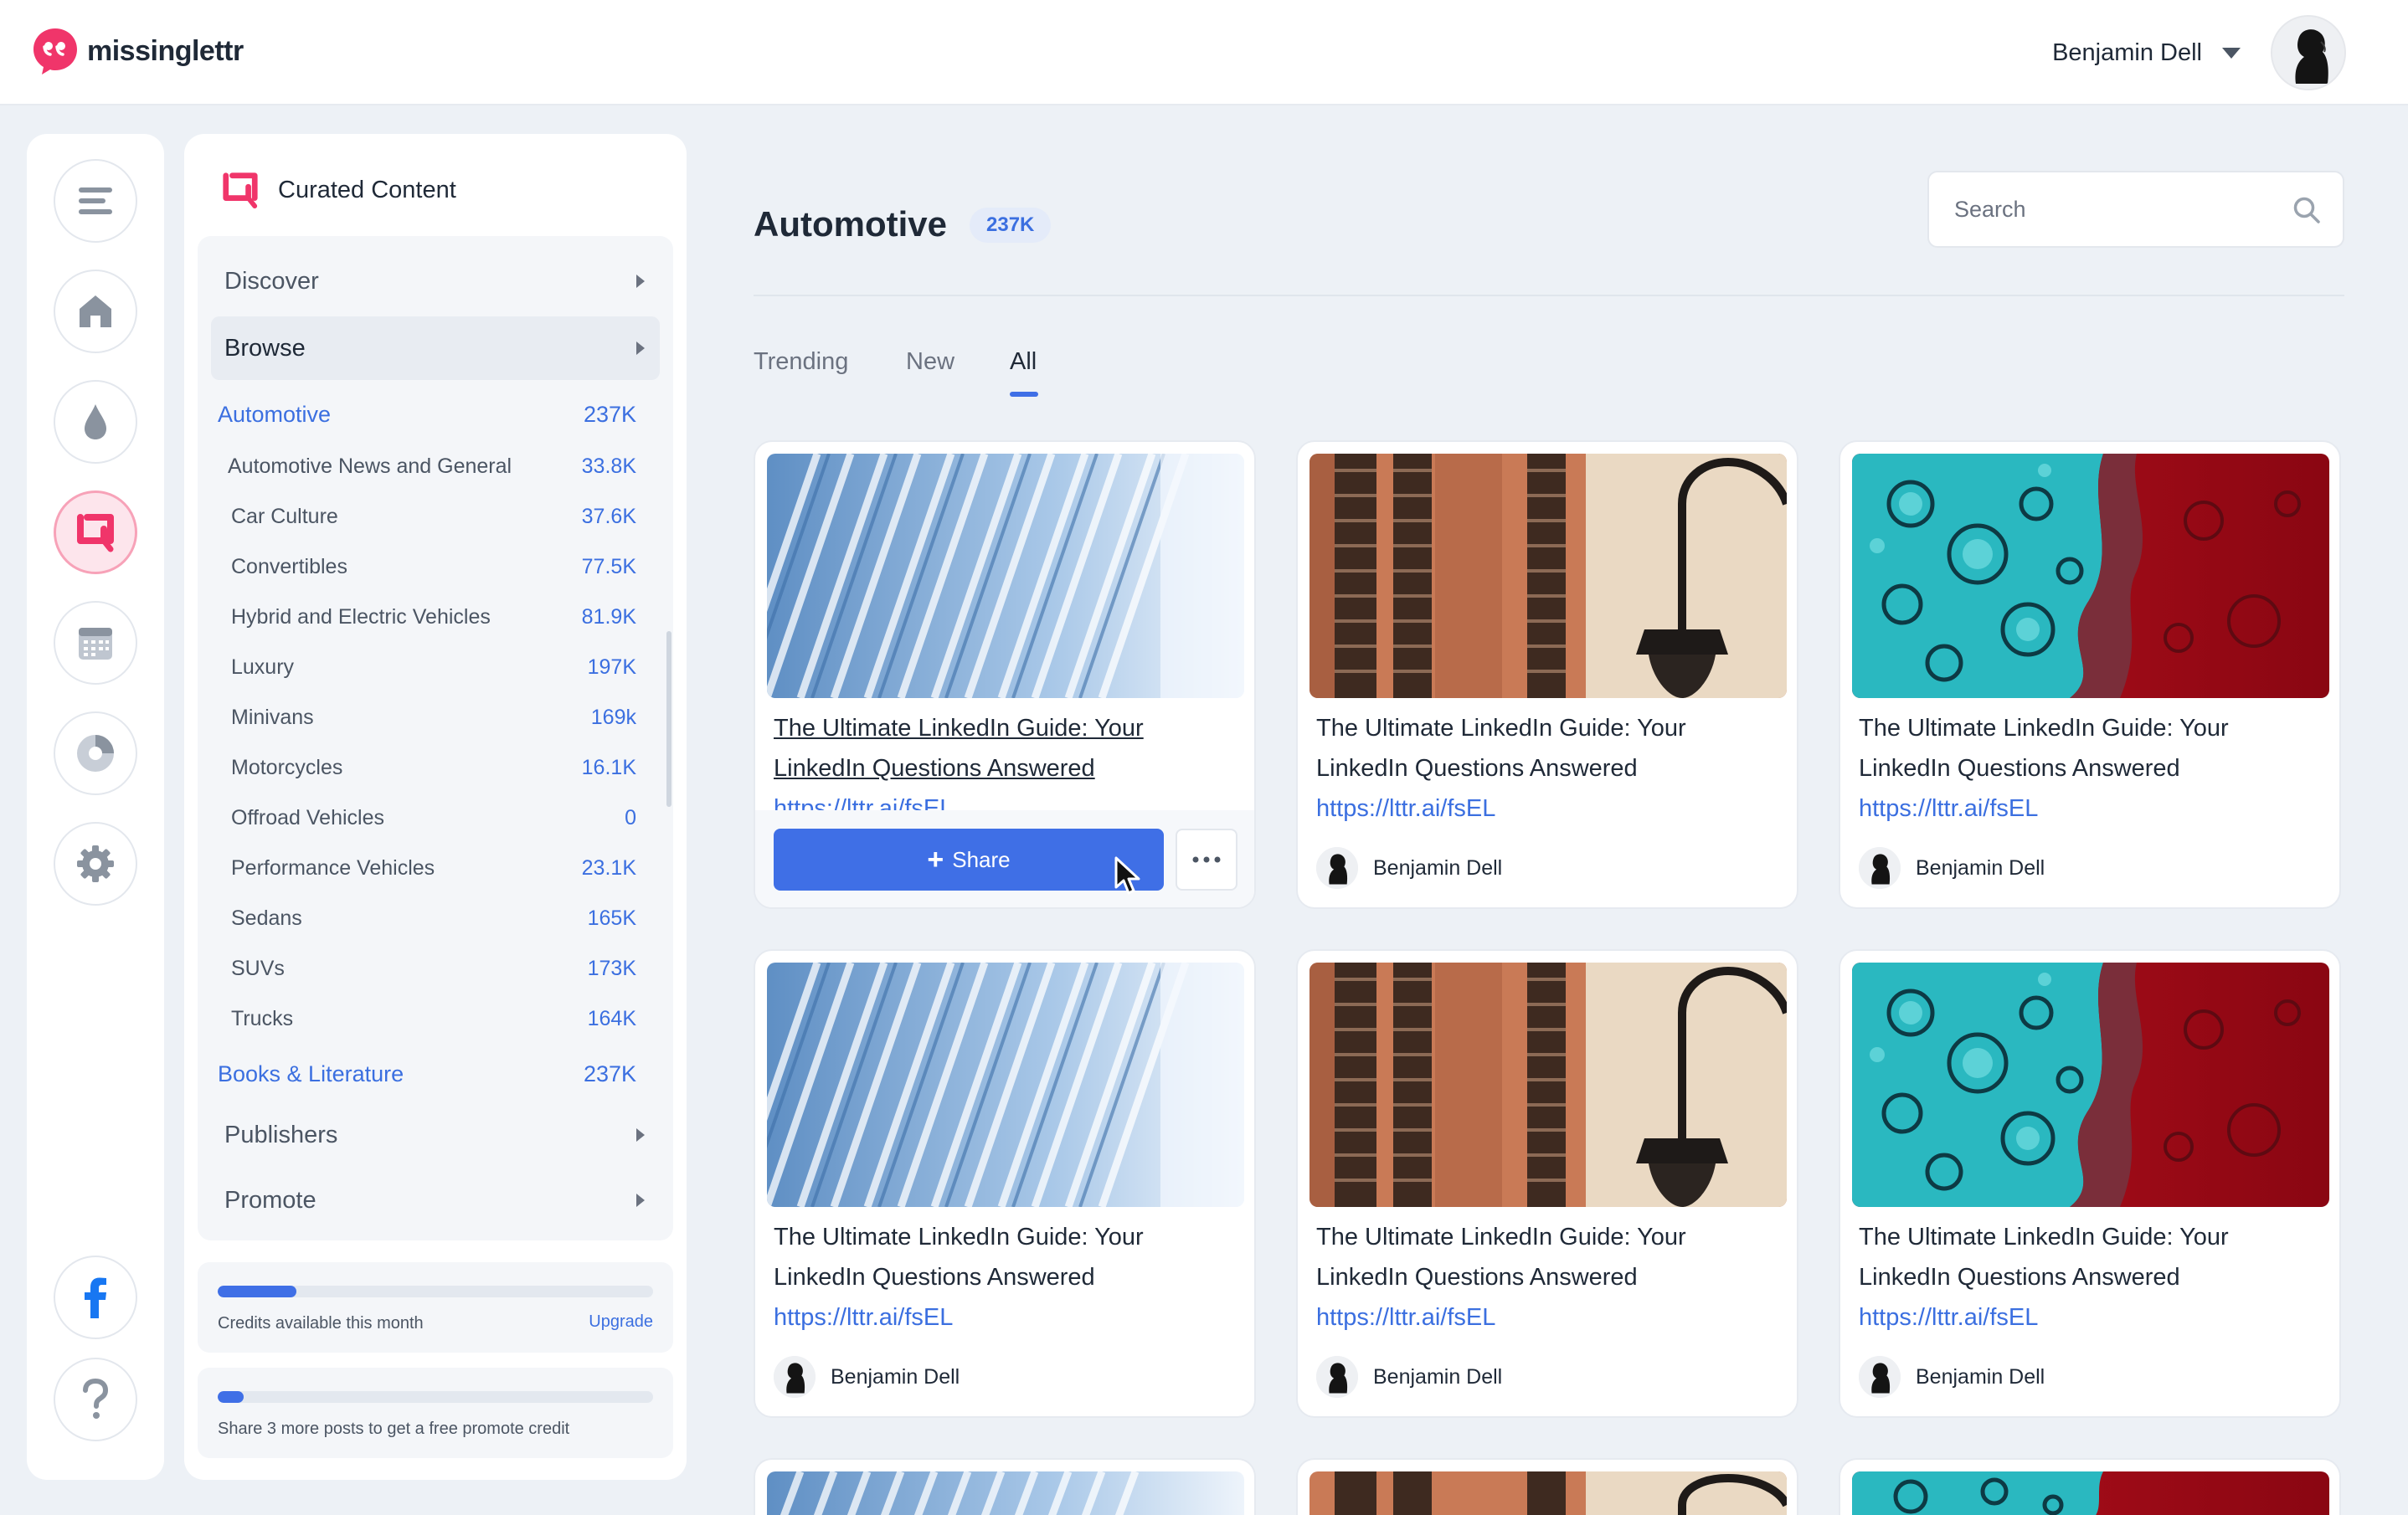  What do you see at coordinates (337, 190) in the screenshot?
I see `panel-header: Curated Content` at bounding box center [337, 190].